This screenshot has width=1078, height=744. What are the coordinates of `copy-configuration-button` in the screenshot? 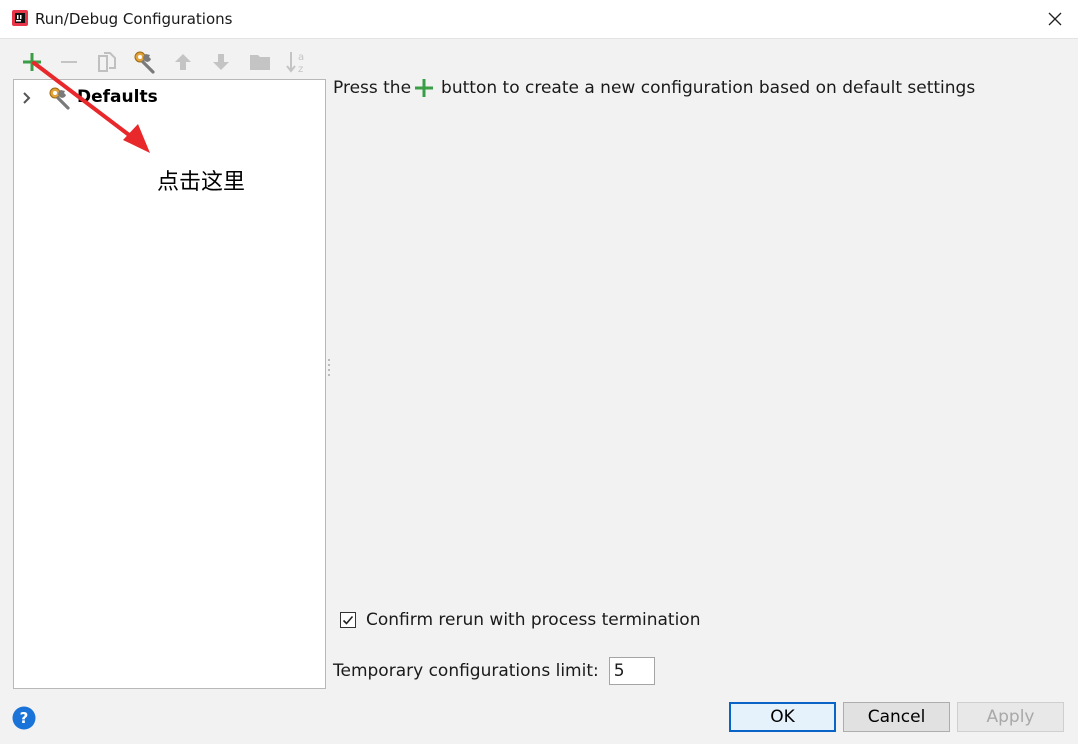 It's located at (107, 62).